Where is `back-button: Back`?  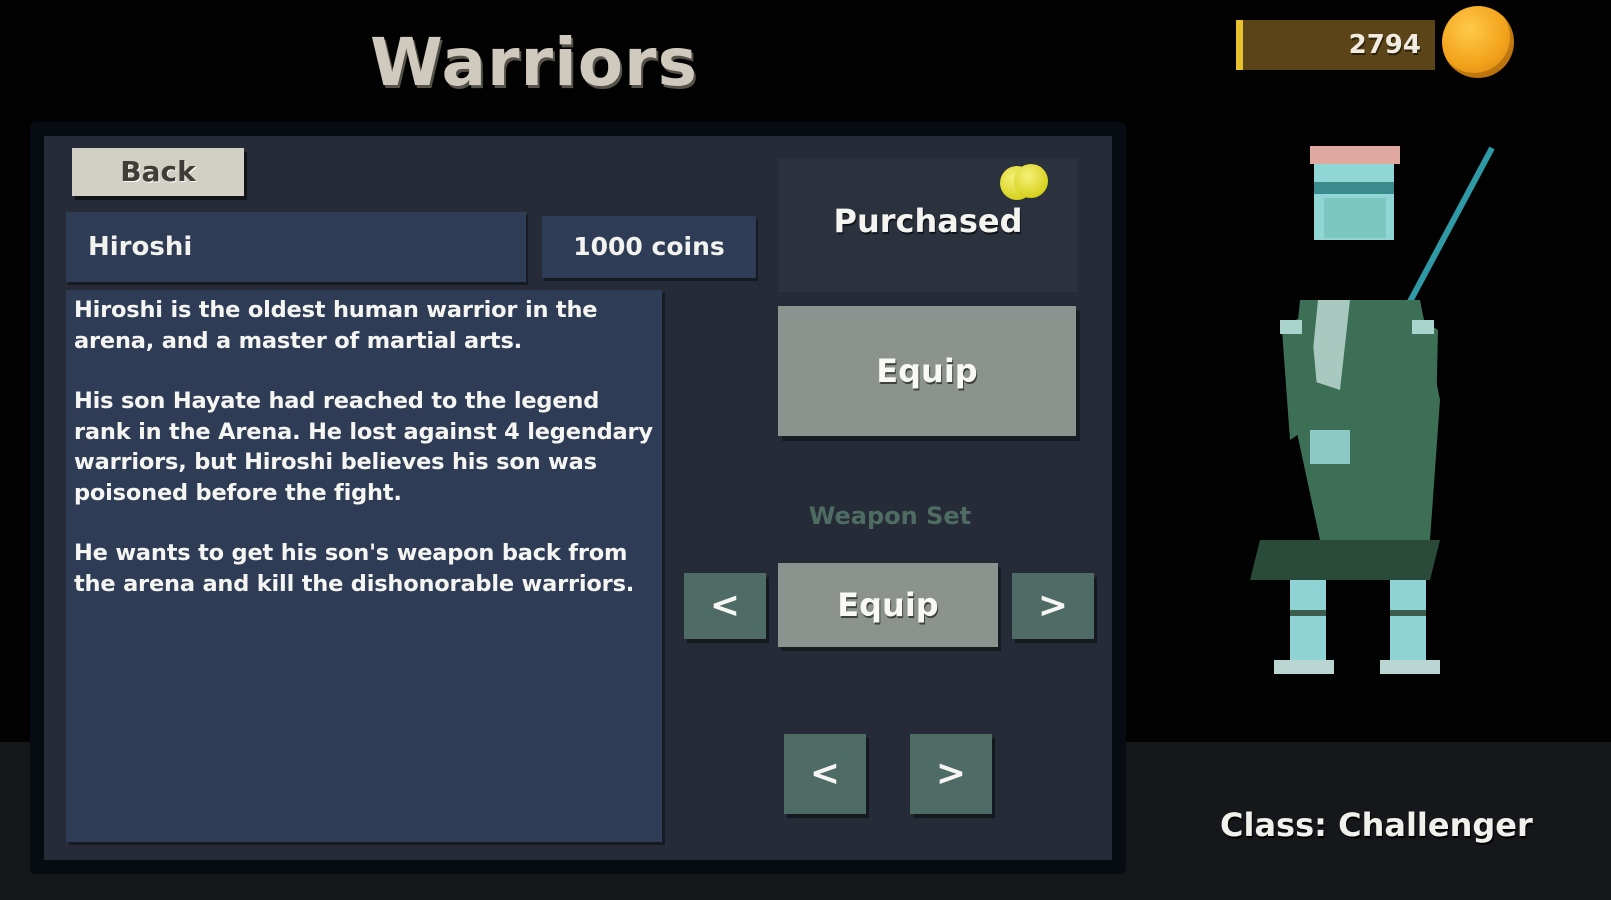
back-button: Back is located at coordinates (158, 172).